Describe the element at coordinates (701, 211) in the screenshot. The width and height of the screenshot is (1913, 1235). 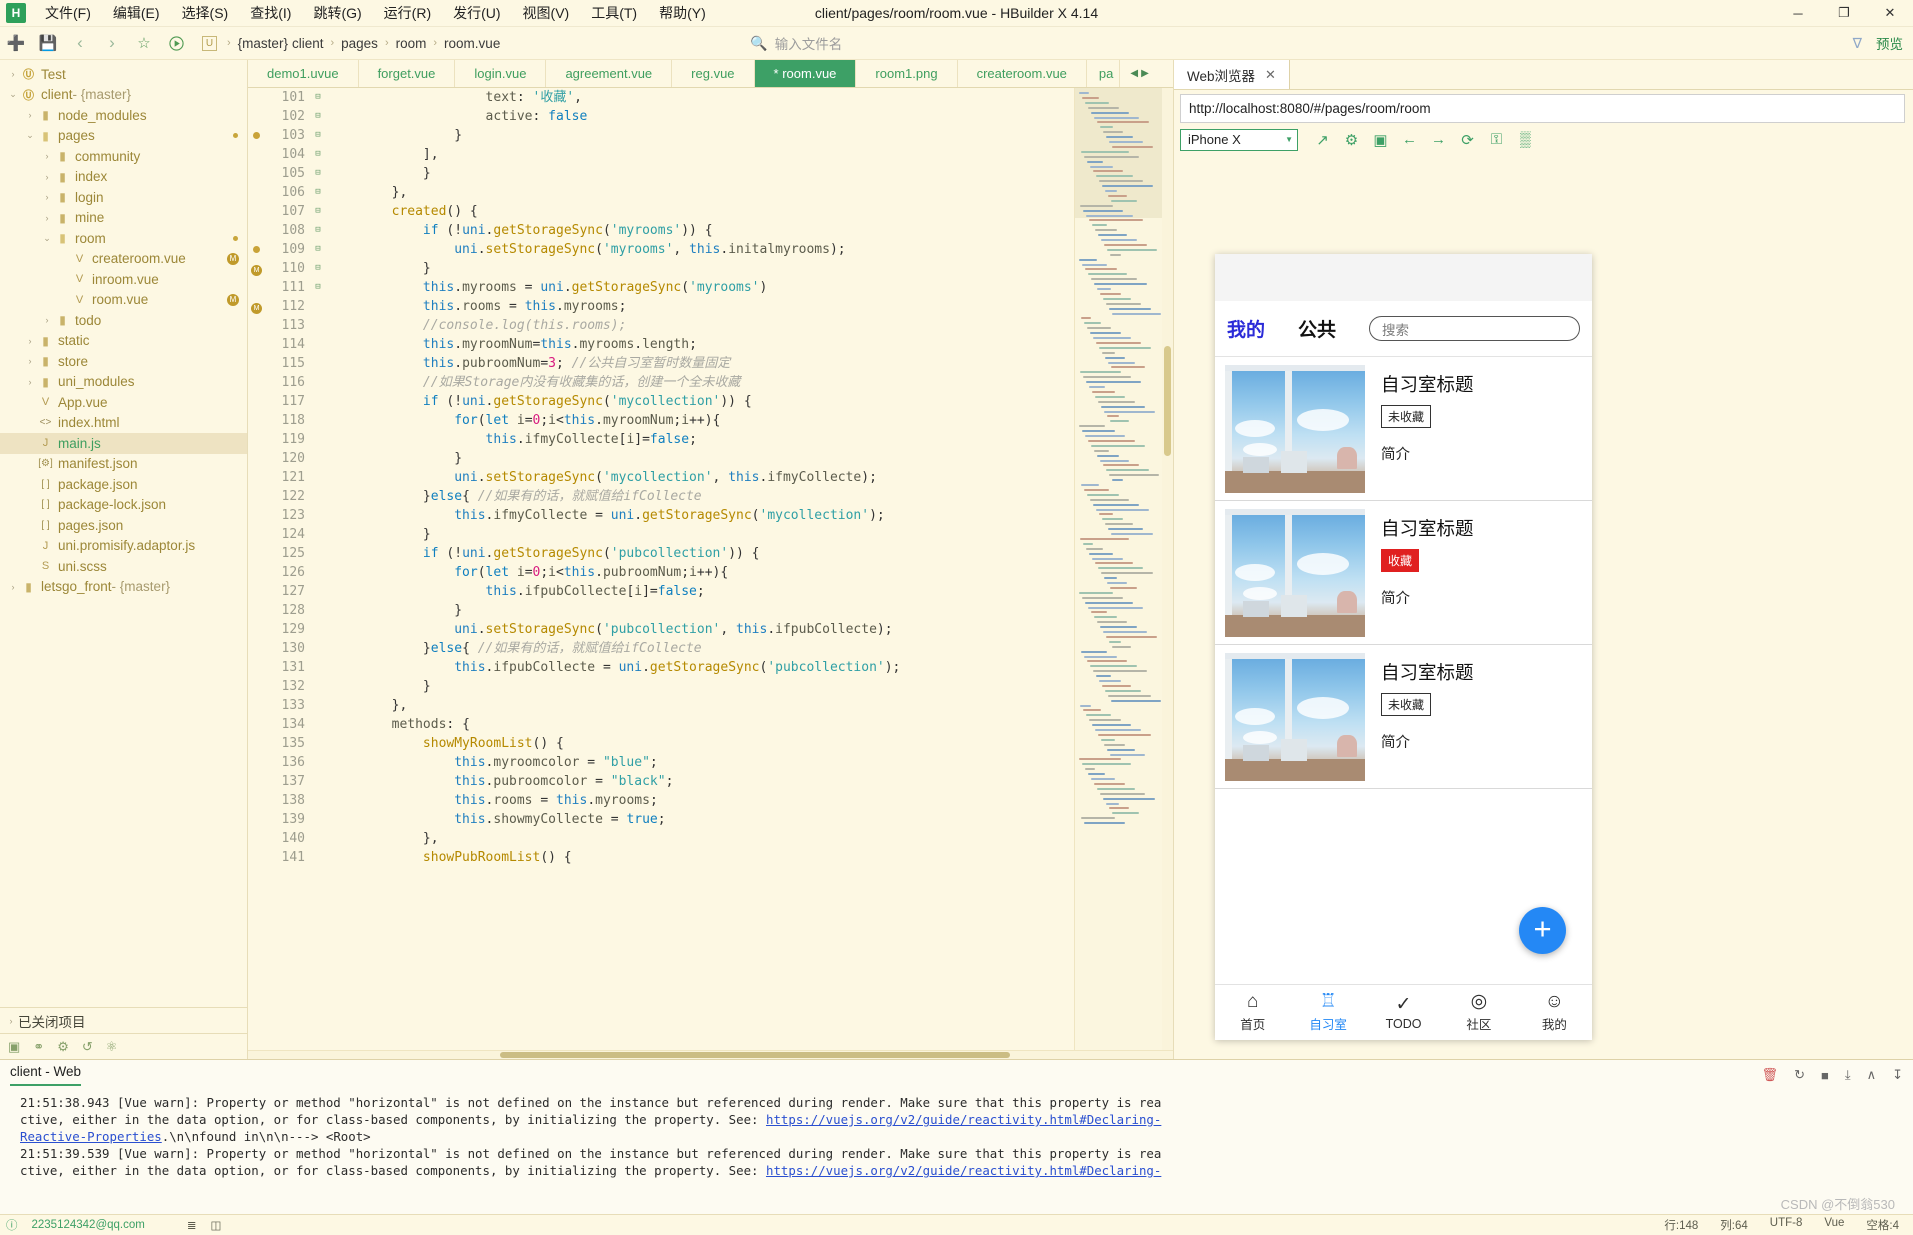
I see `code-line: created() {` at that location.